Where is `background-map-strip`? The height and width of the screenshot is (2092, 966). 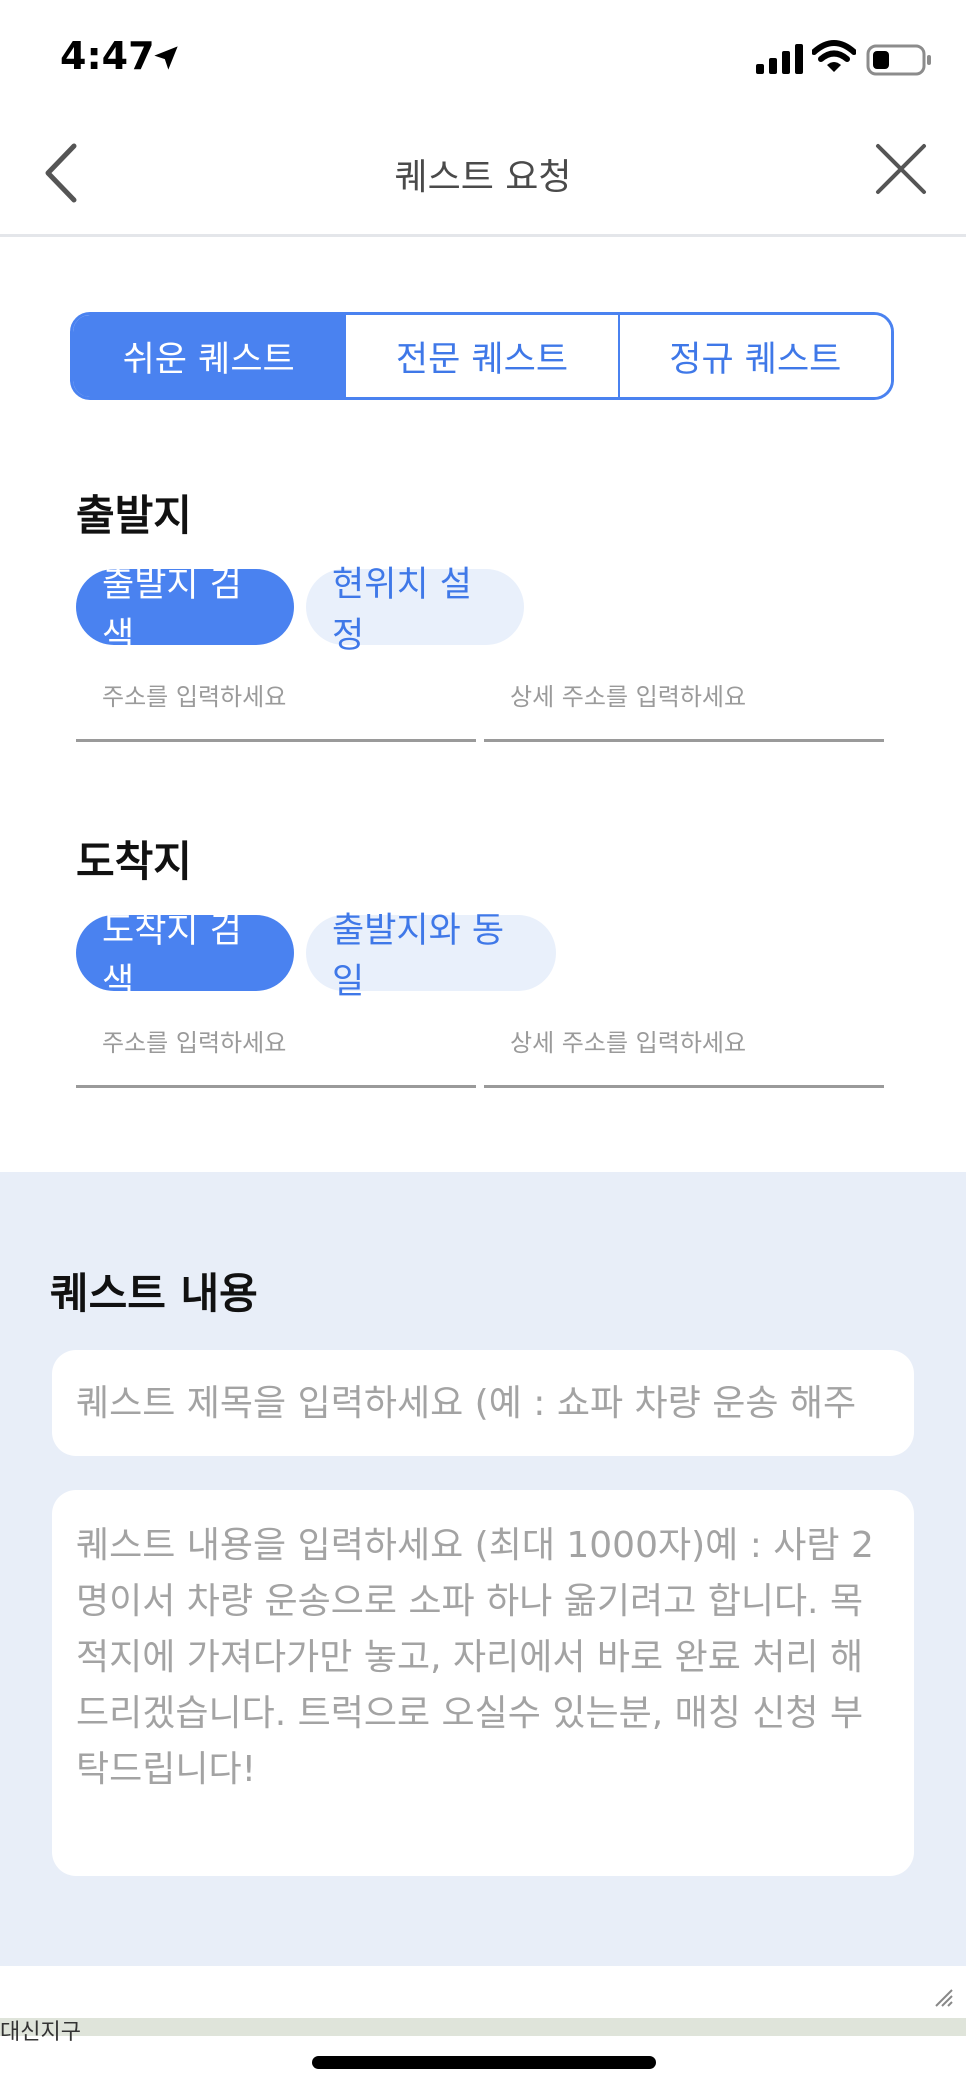
background-map-strip is located at coordinates (483, 2027).